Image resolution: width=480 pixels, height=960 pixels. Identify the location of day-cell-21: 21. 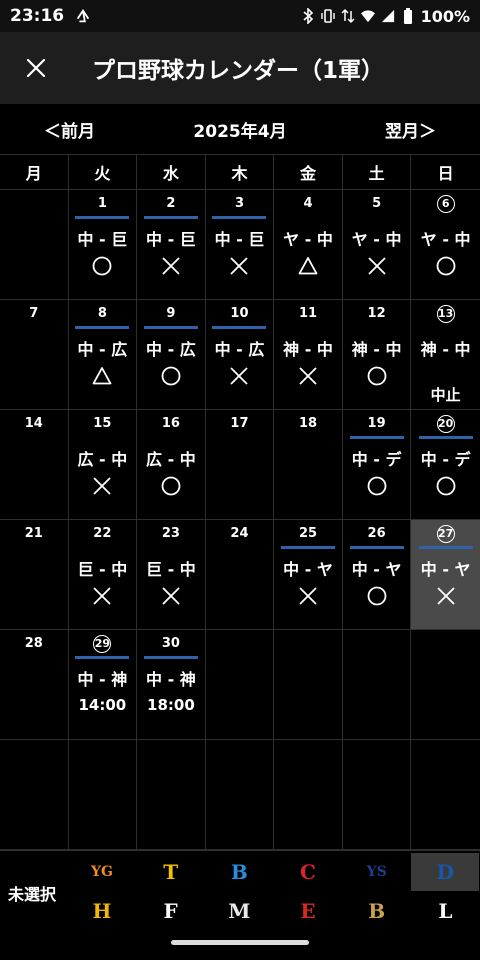
(34, 574).